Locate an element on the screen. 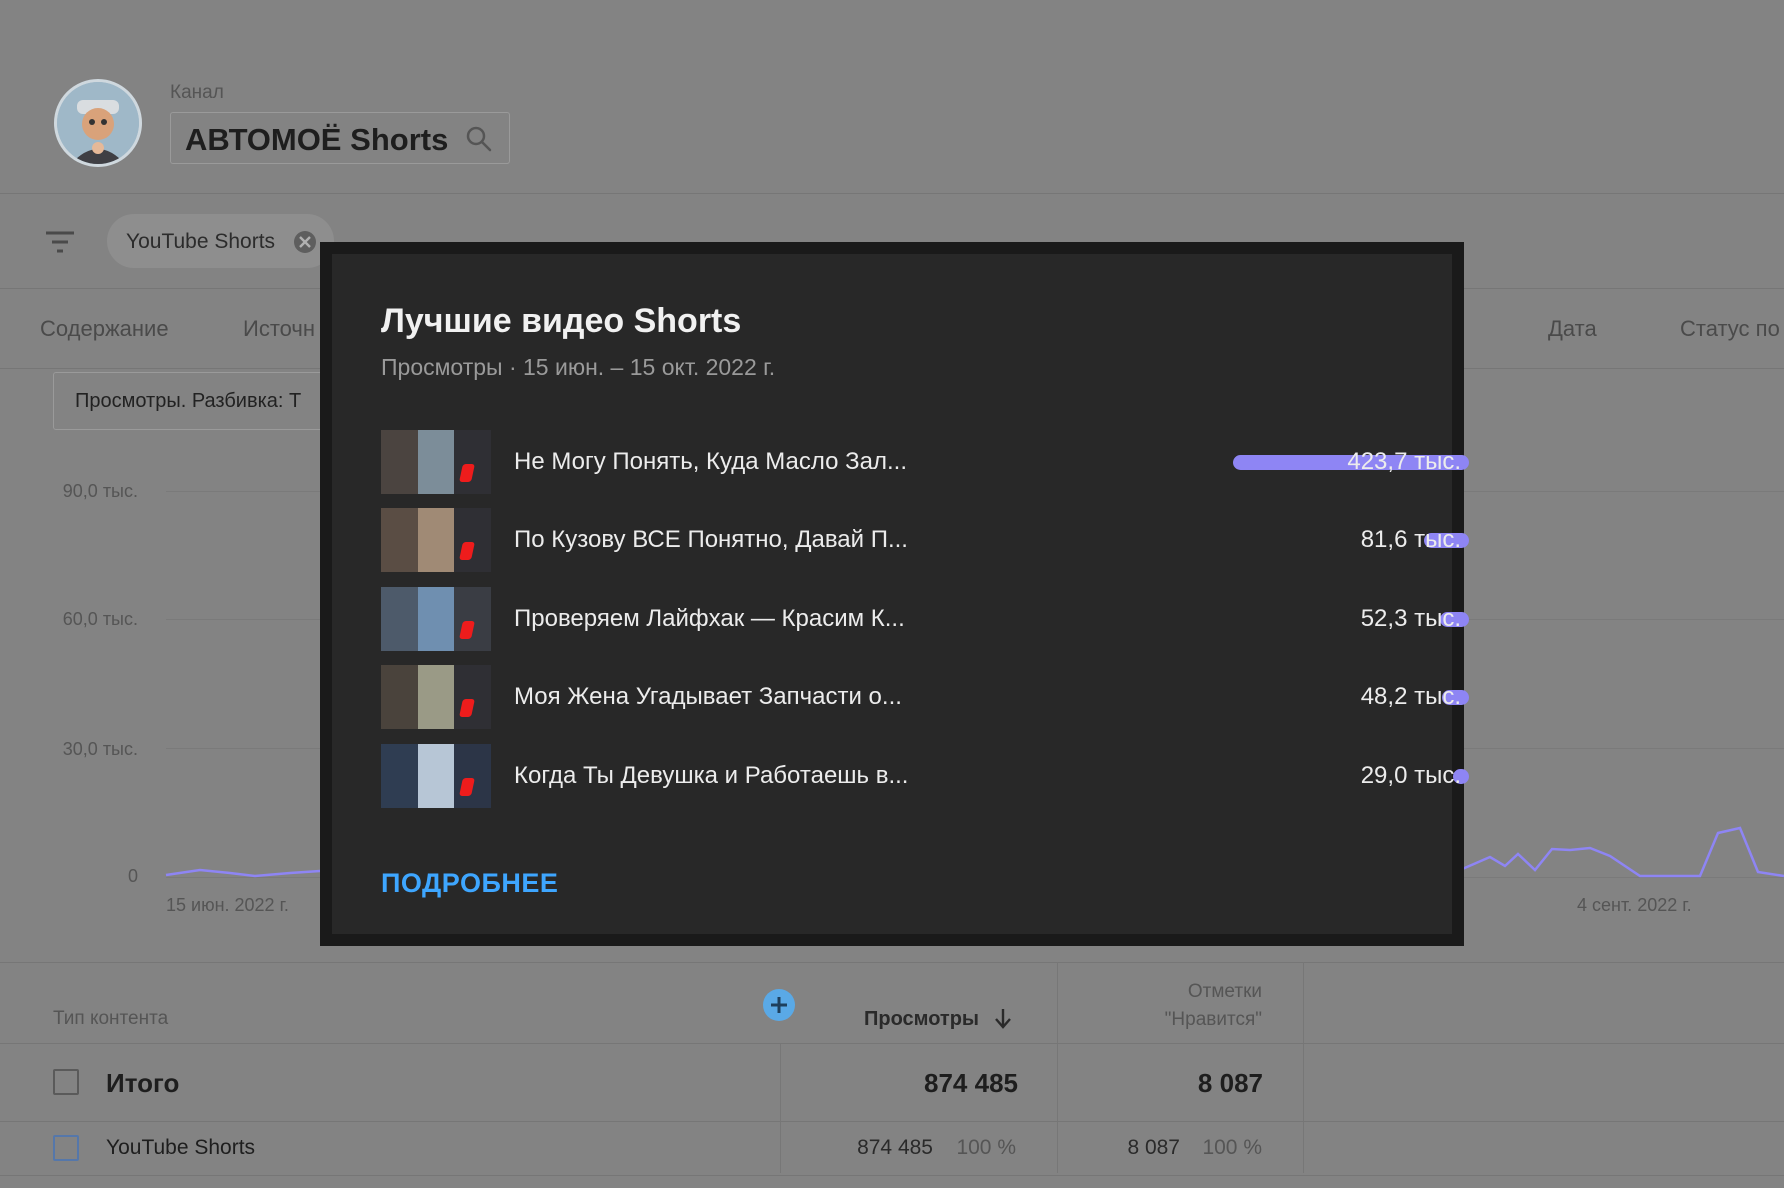 The width and height of the screenshot is (1784, 1188). row-checkbox is located at coordinates (66, 1148).